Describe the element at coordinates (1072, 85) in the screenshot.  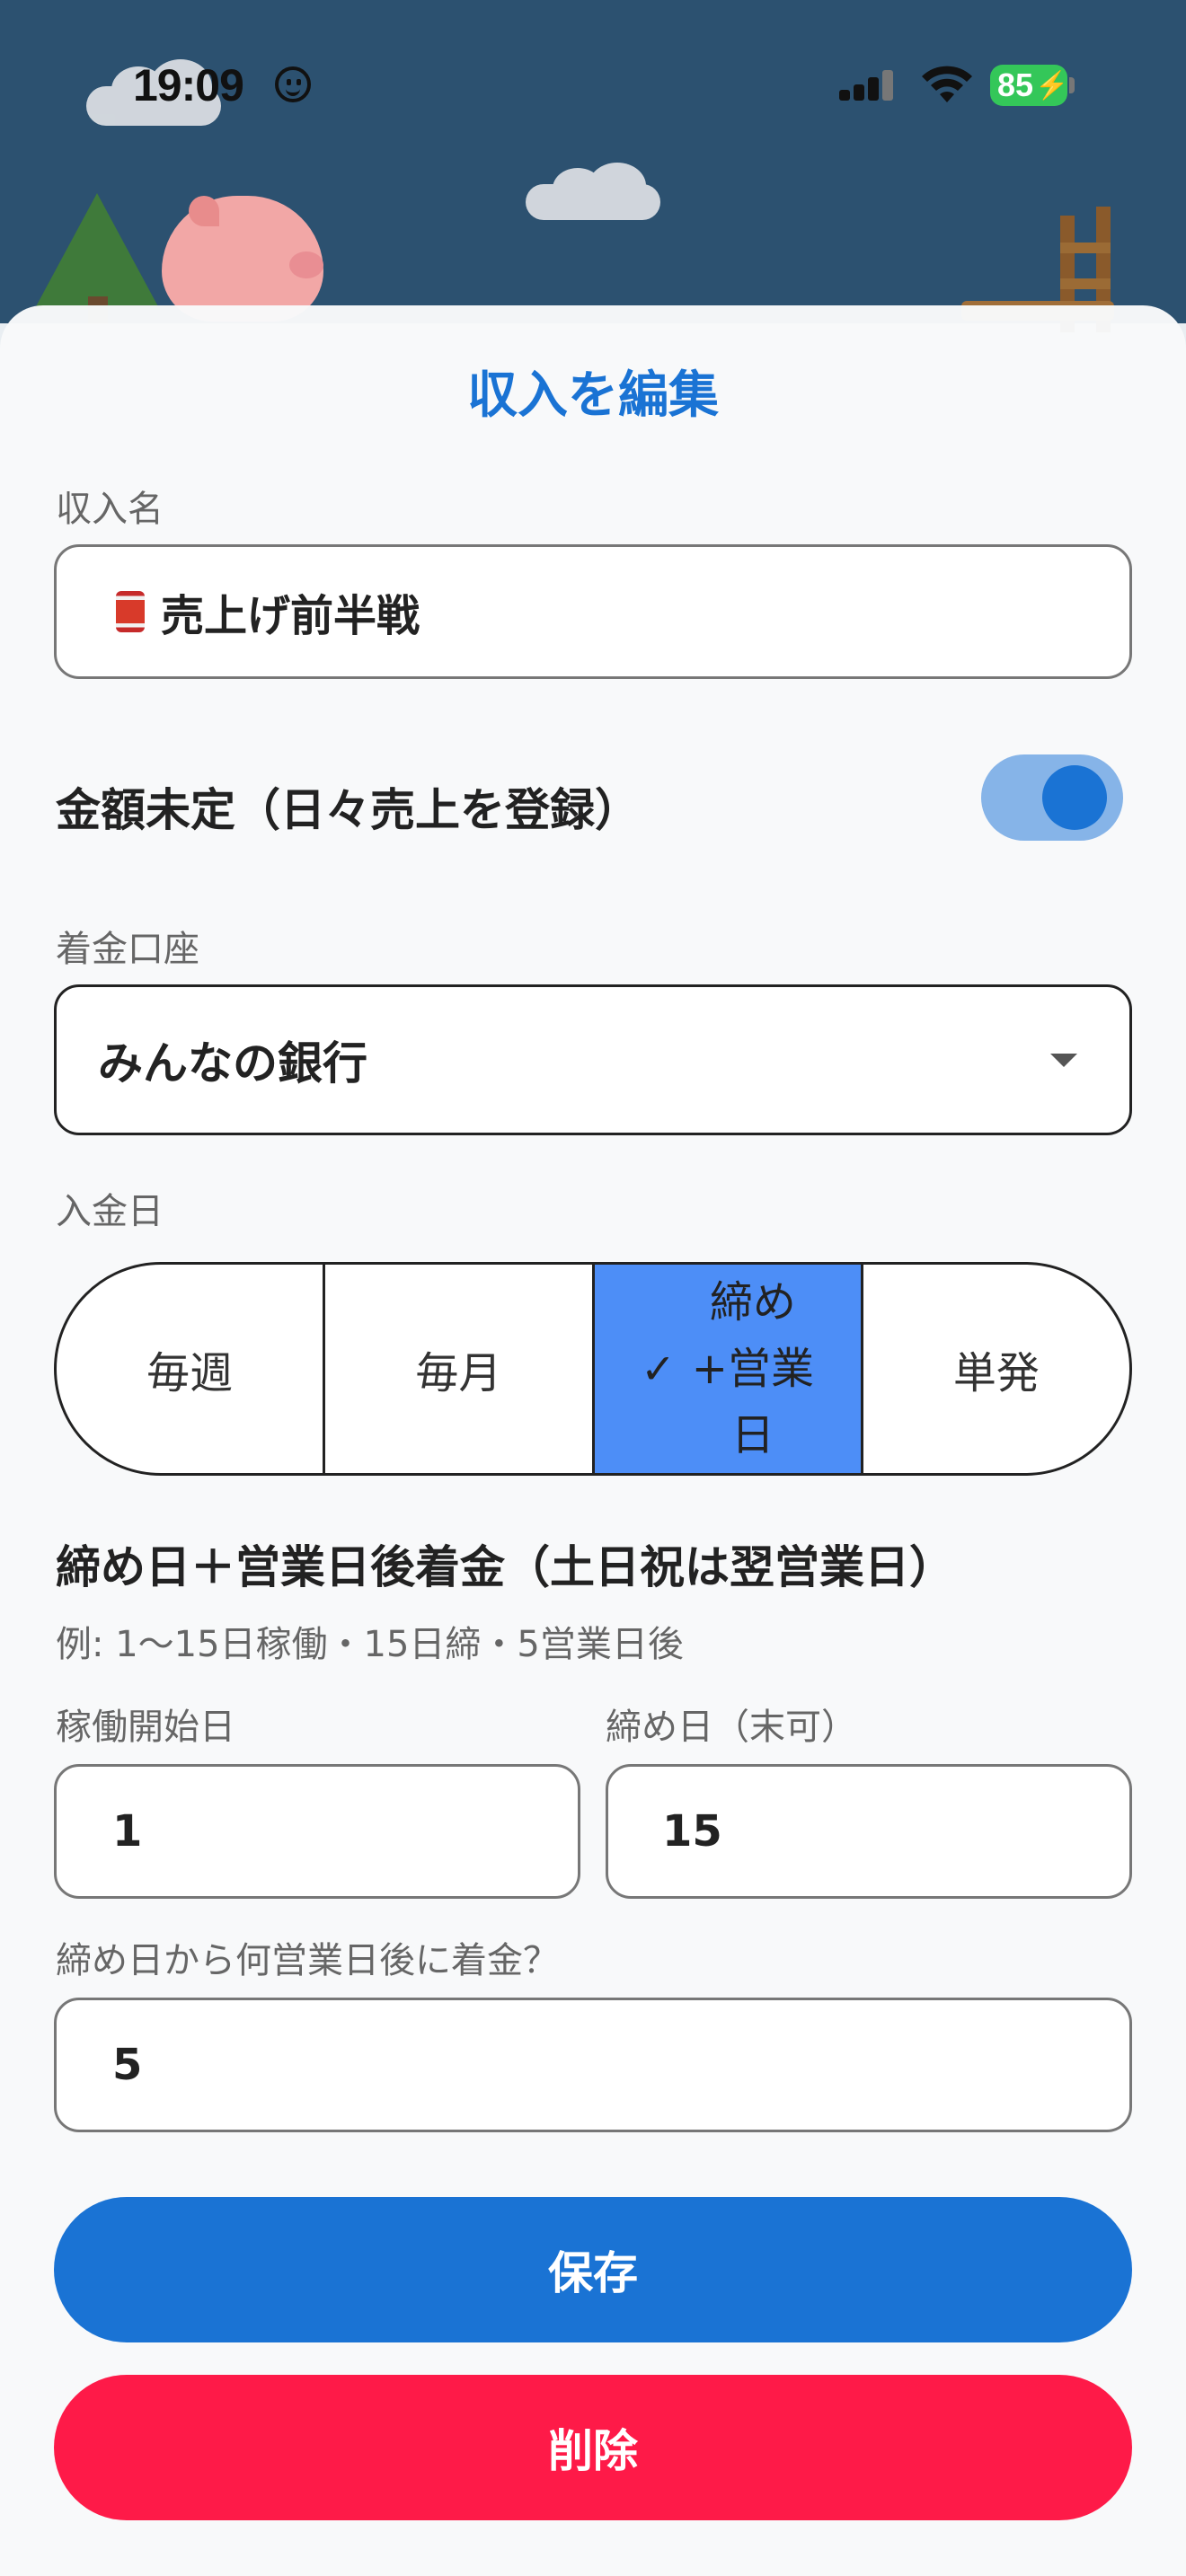
I see `battery-cap` at that location.